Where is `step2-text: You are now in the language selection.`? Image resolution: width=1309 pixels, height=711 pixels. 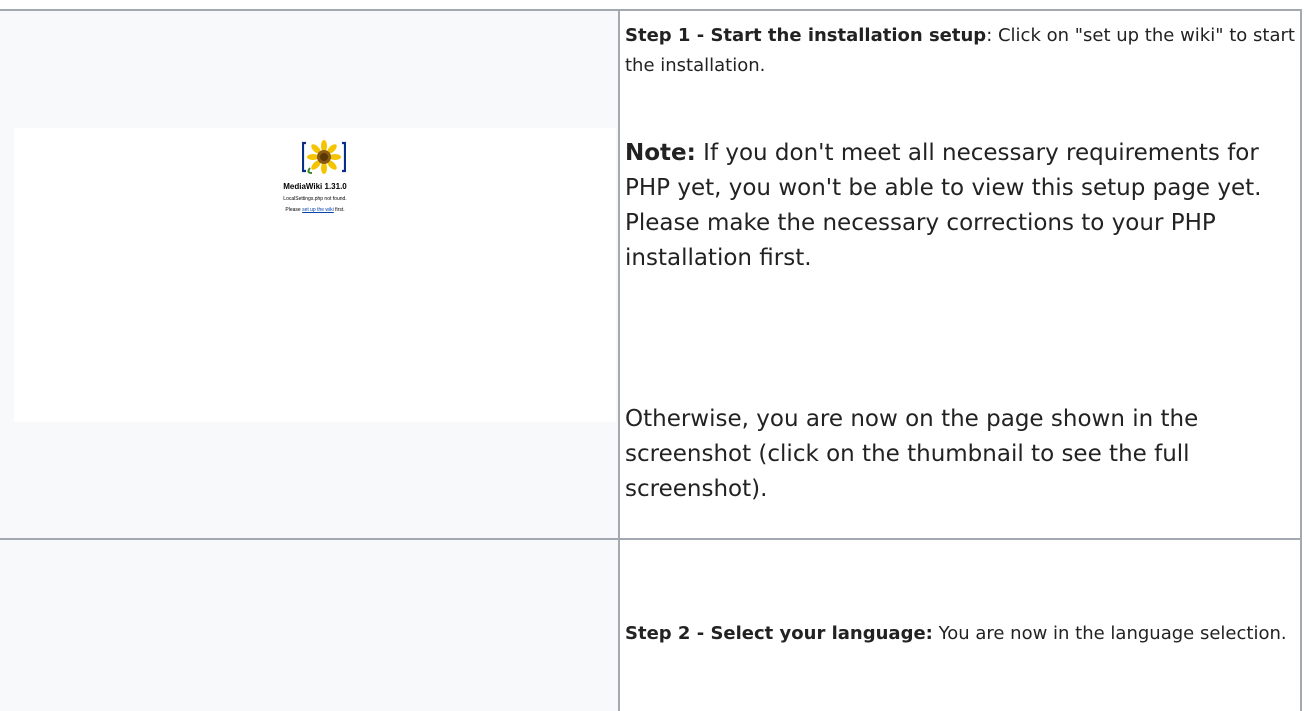 step2-text: You are now in the language selection. is located at coordinates (1109, 633).